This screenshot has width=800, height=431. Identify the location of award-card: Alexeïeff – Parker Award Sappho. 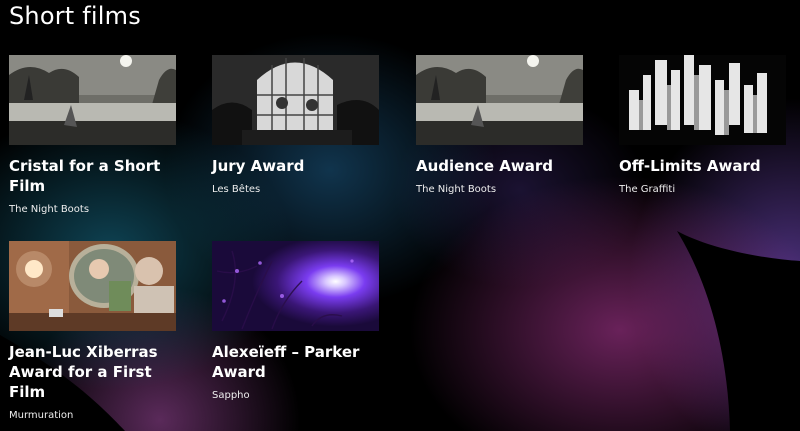
(296, 322).